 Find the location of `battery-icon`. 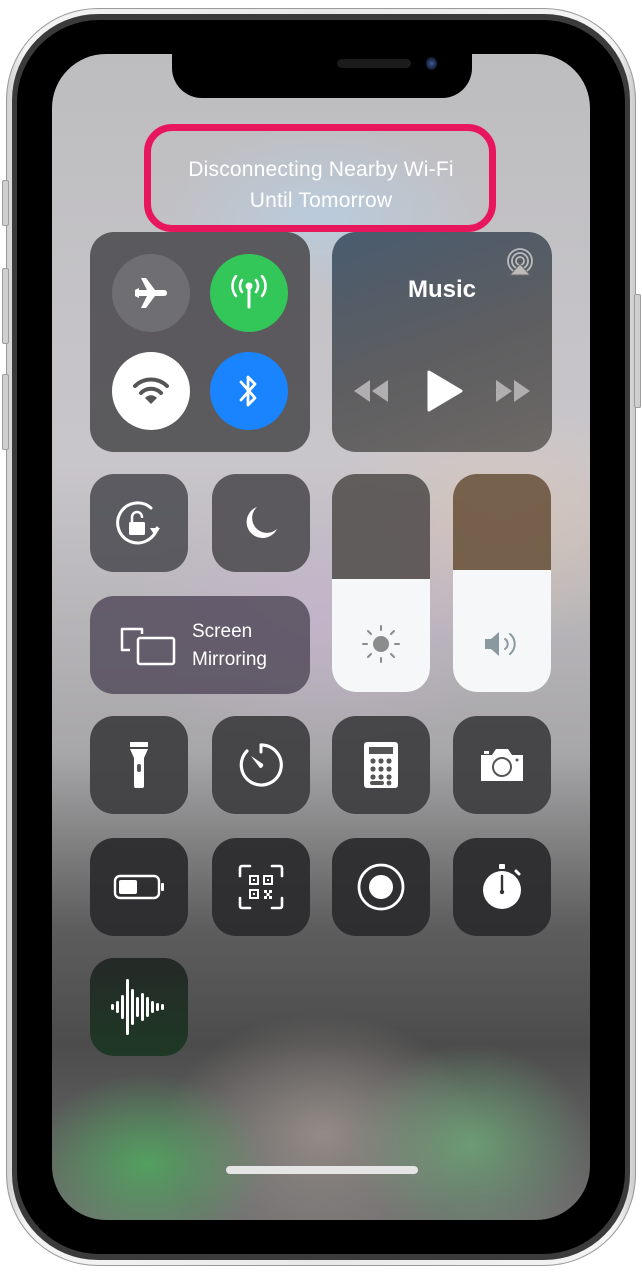

battery-icon is located at coordinates (138, 887).